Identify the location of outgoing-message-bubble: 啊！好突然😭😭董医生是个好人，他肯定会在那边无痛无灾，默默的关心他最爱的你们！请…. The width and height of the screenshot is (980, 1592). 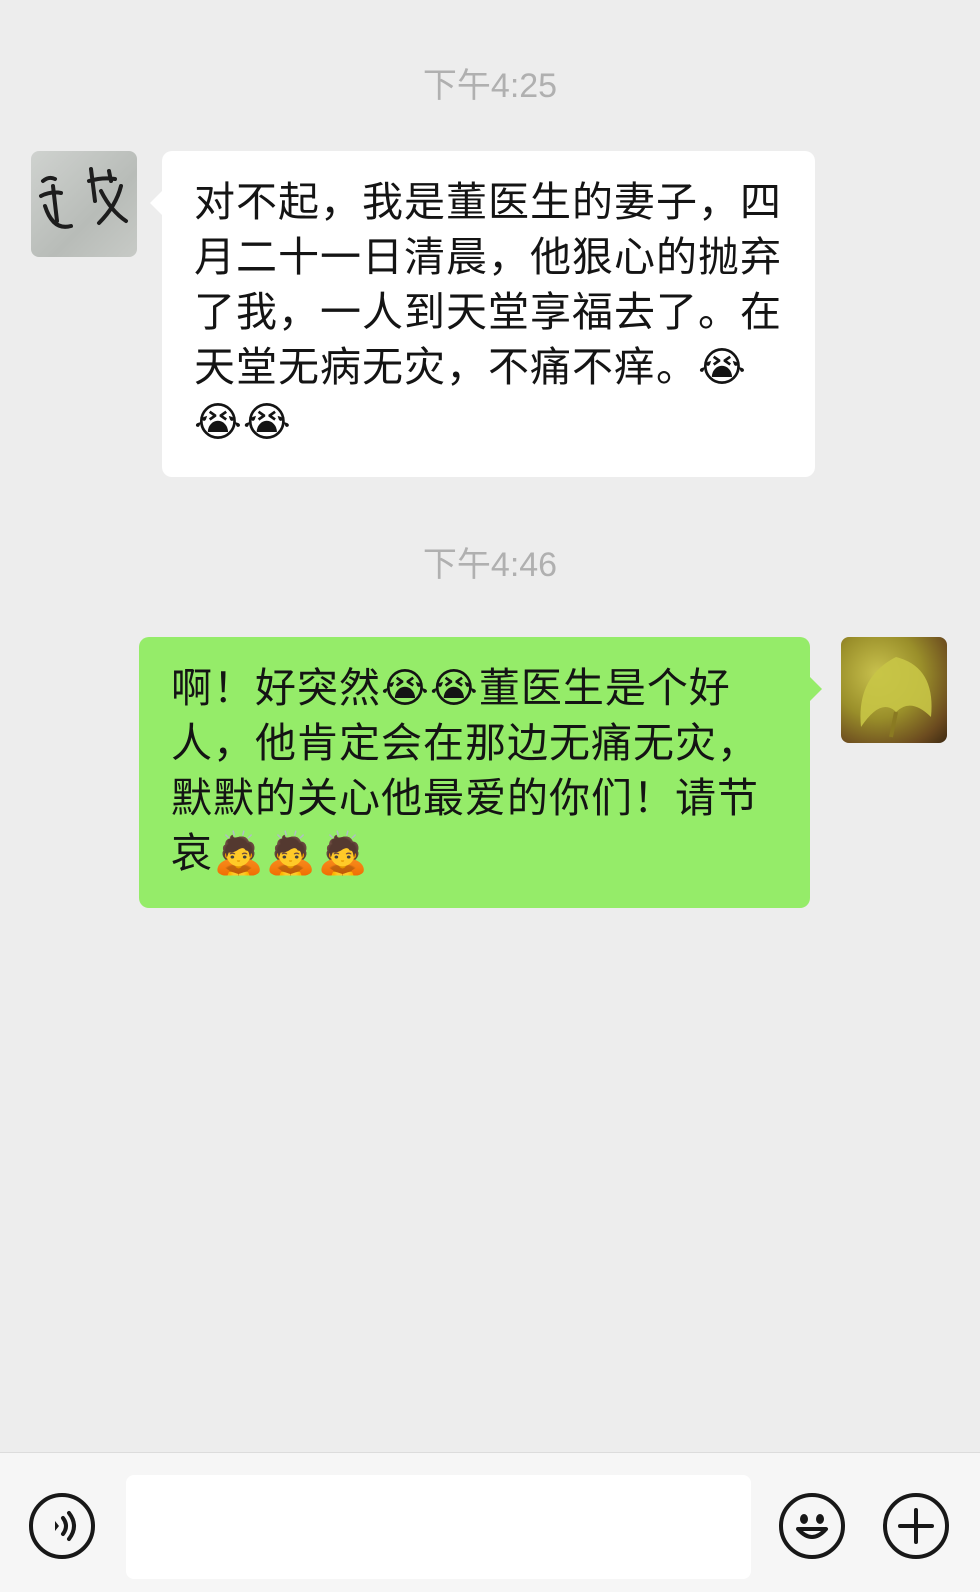
(480, 772).